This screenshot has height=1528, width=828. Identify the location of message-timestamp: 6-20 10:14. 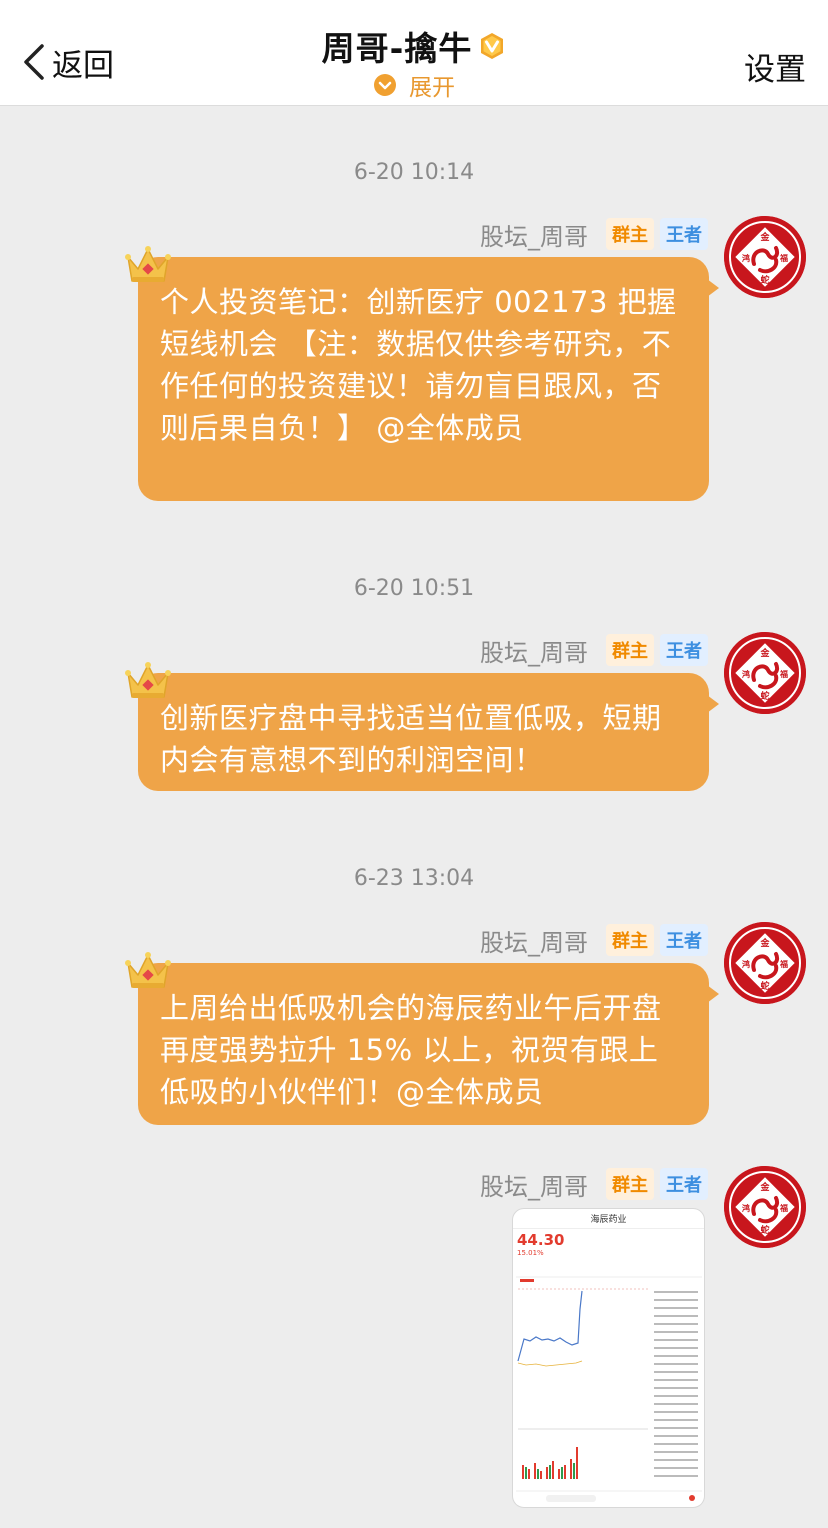
(414, 172).